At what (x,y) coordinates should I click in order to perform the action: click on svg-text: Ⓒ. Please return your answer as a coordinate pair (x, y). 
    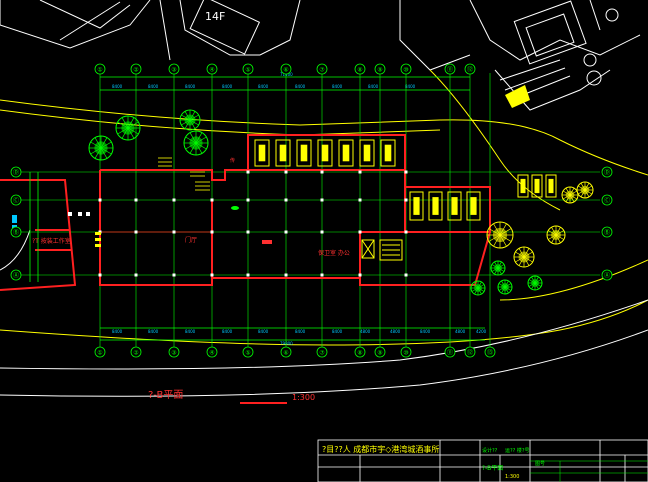
    Looking at the image, I should click on (16, 201).